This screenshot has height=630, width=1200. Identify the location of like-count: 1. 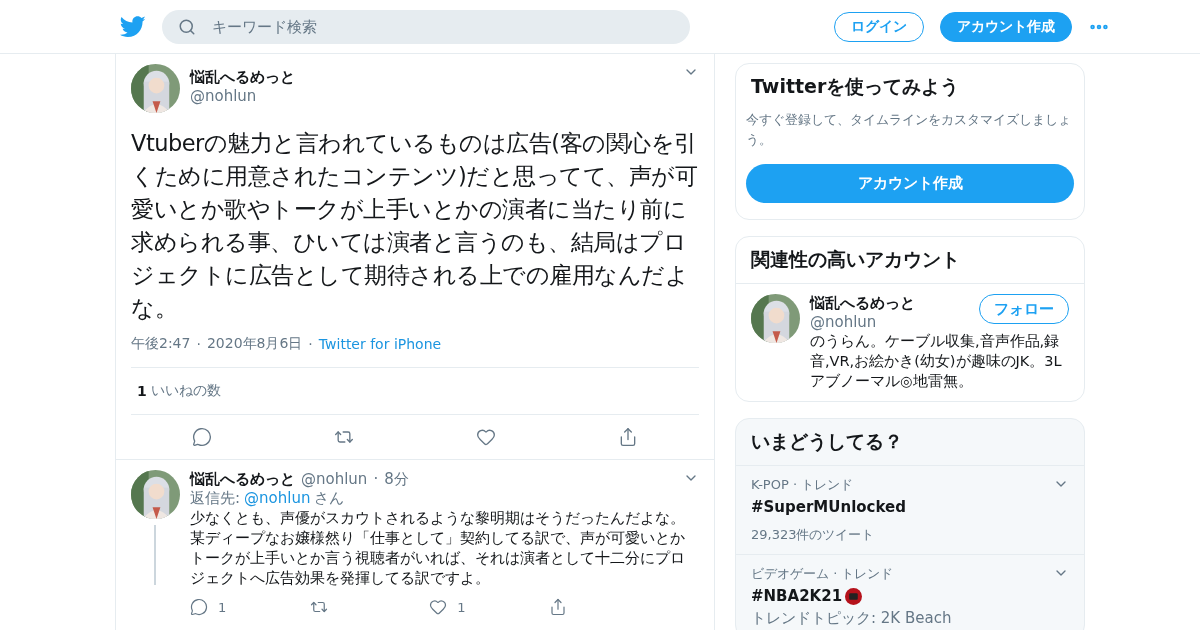
(142, 391).